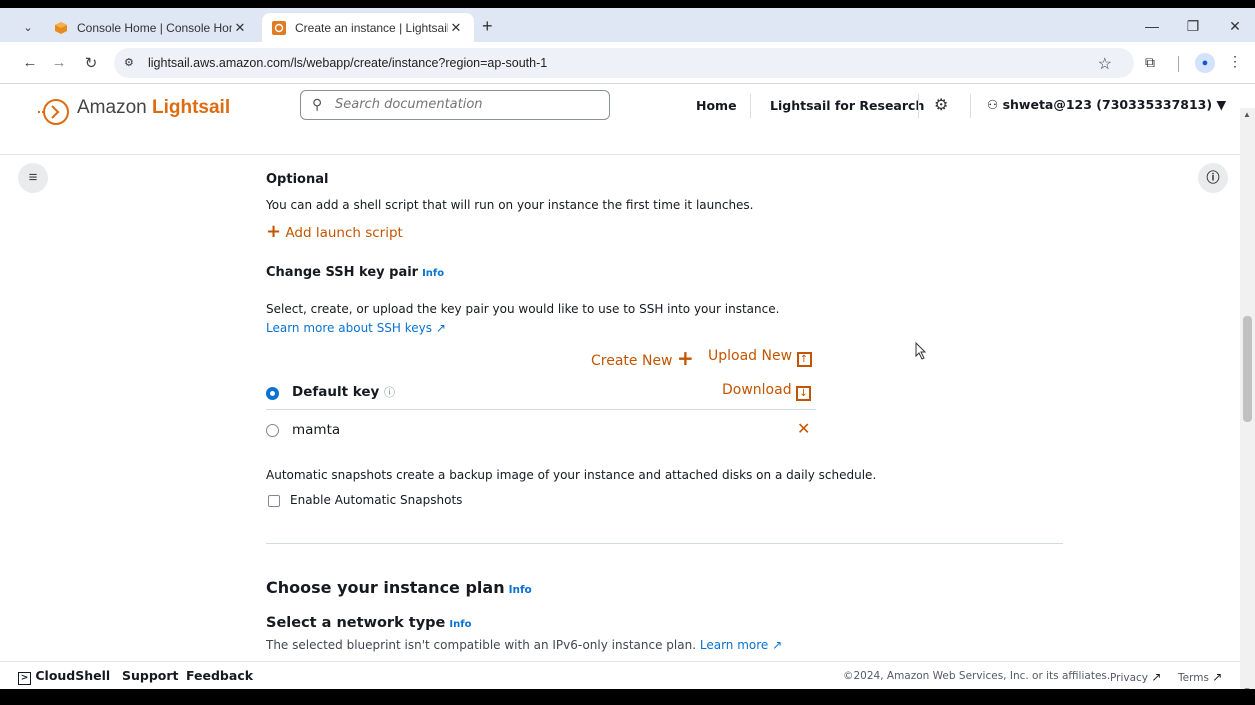  I want to click on search-box: ⚲, so click(455, 105).